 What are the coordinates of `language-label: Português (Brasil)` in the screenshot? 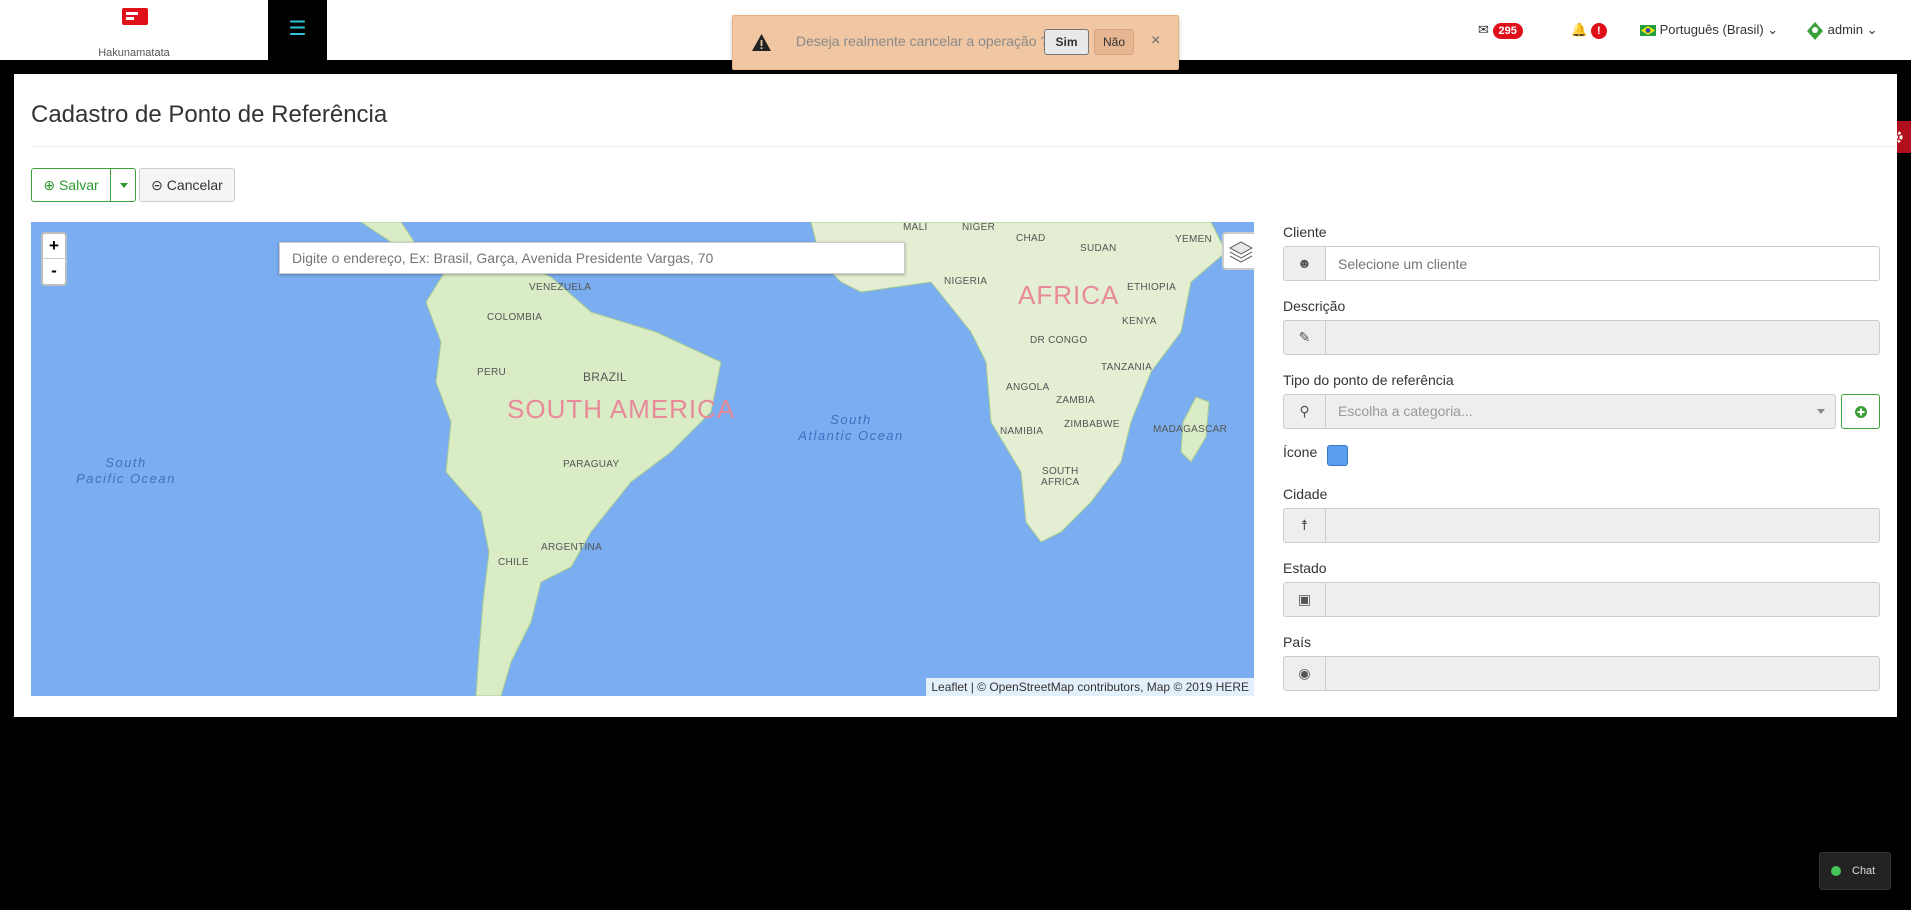 It's located at (1711, 29).